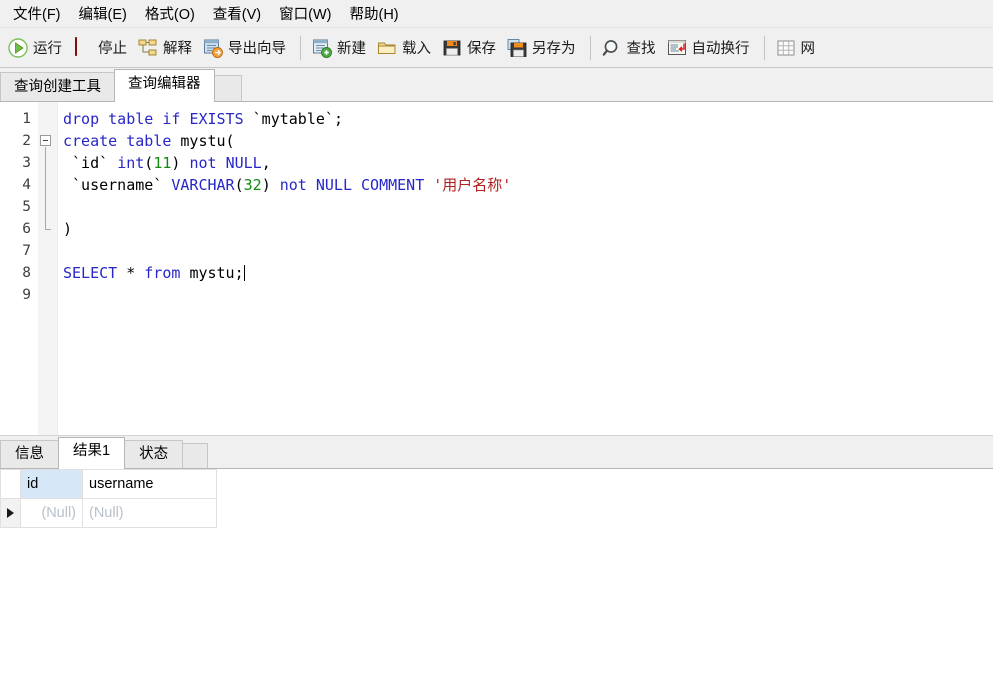 The width and height of the screenshot is (993, 692). Describe the element at coordinates (808, 49) in the screenshot. I see `grid-view-label: 网` at that location.